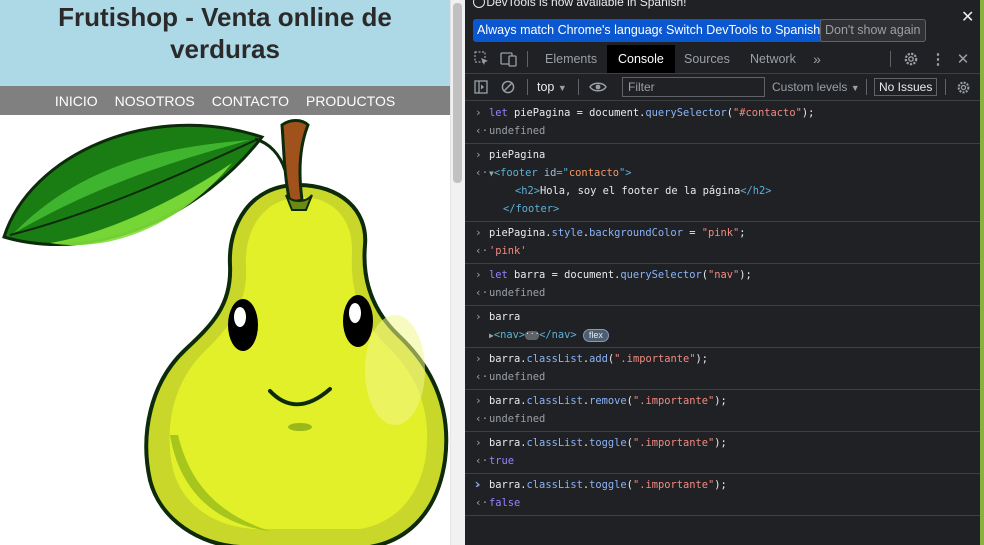 The height and width of the screenshot is (545, 984). What do you see at coordinates (571, 59) in the screenshot?
I see `tab-elements: Elements` at bounding box center [571, 59].